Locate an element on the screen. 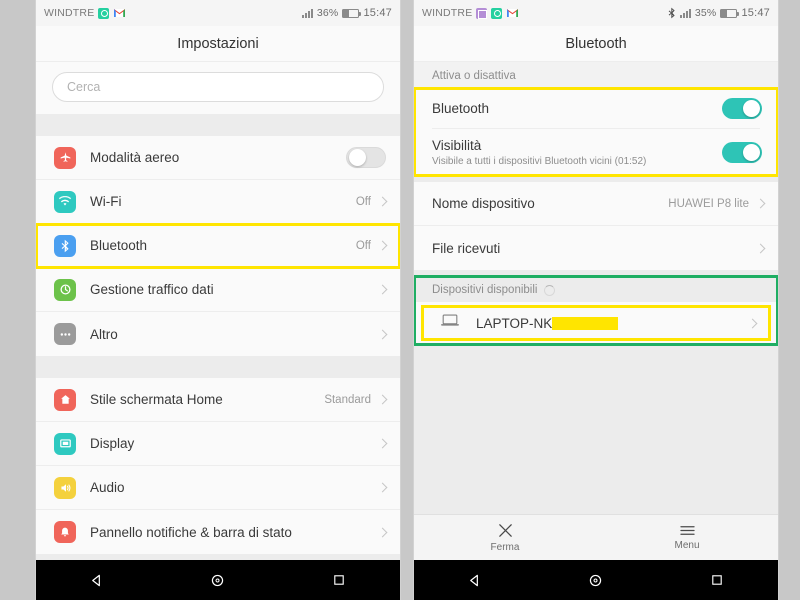 This screenshot has height=600, width=800. activate-section-label: Attiva o disattiva is located at coordinates (474, 76).